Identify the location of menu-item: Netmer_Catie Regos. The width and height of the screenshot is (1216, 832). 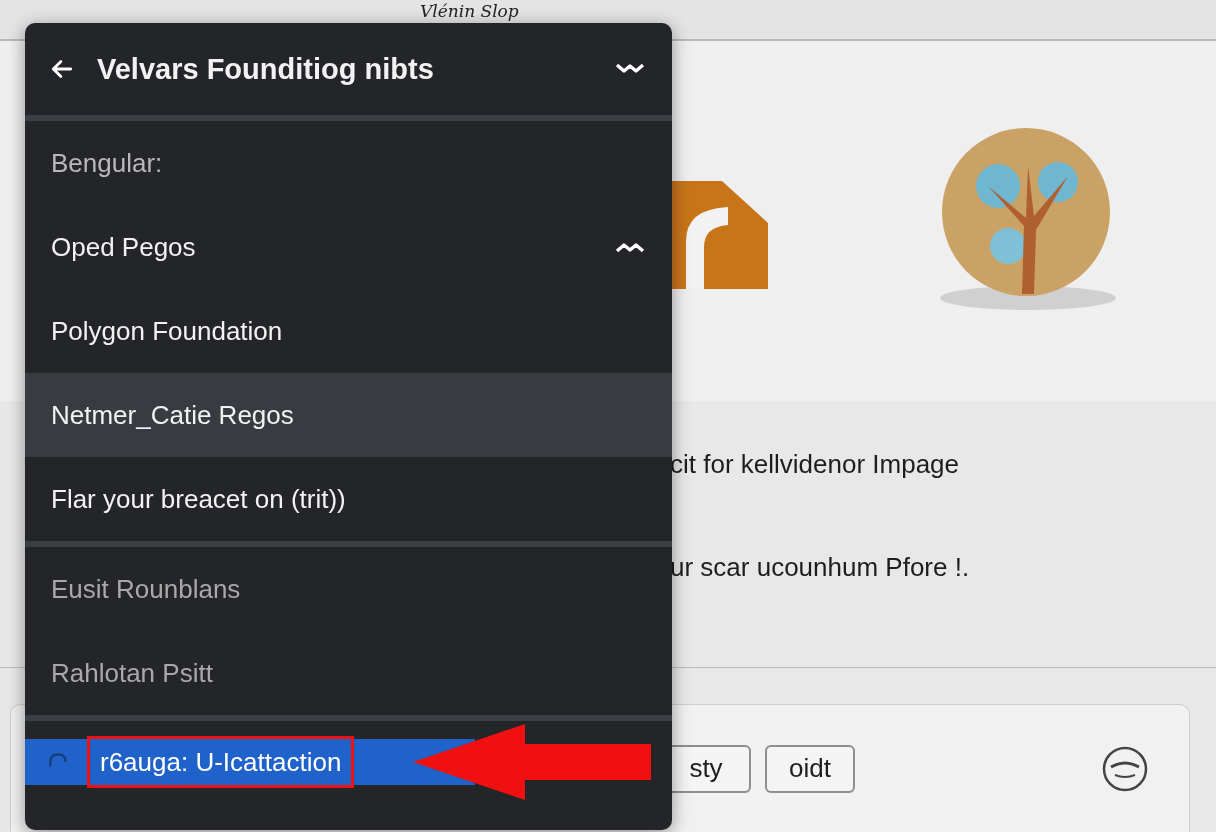
(348, 415).